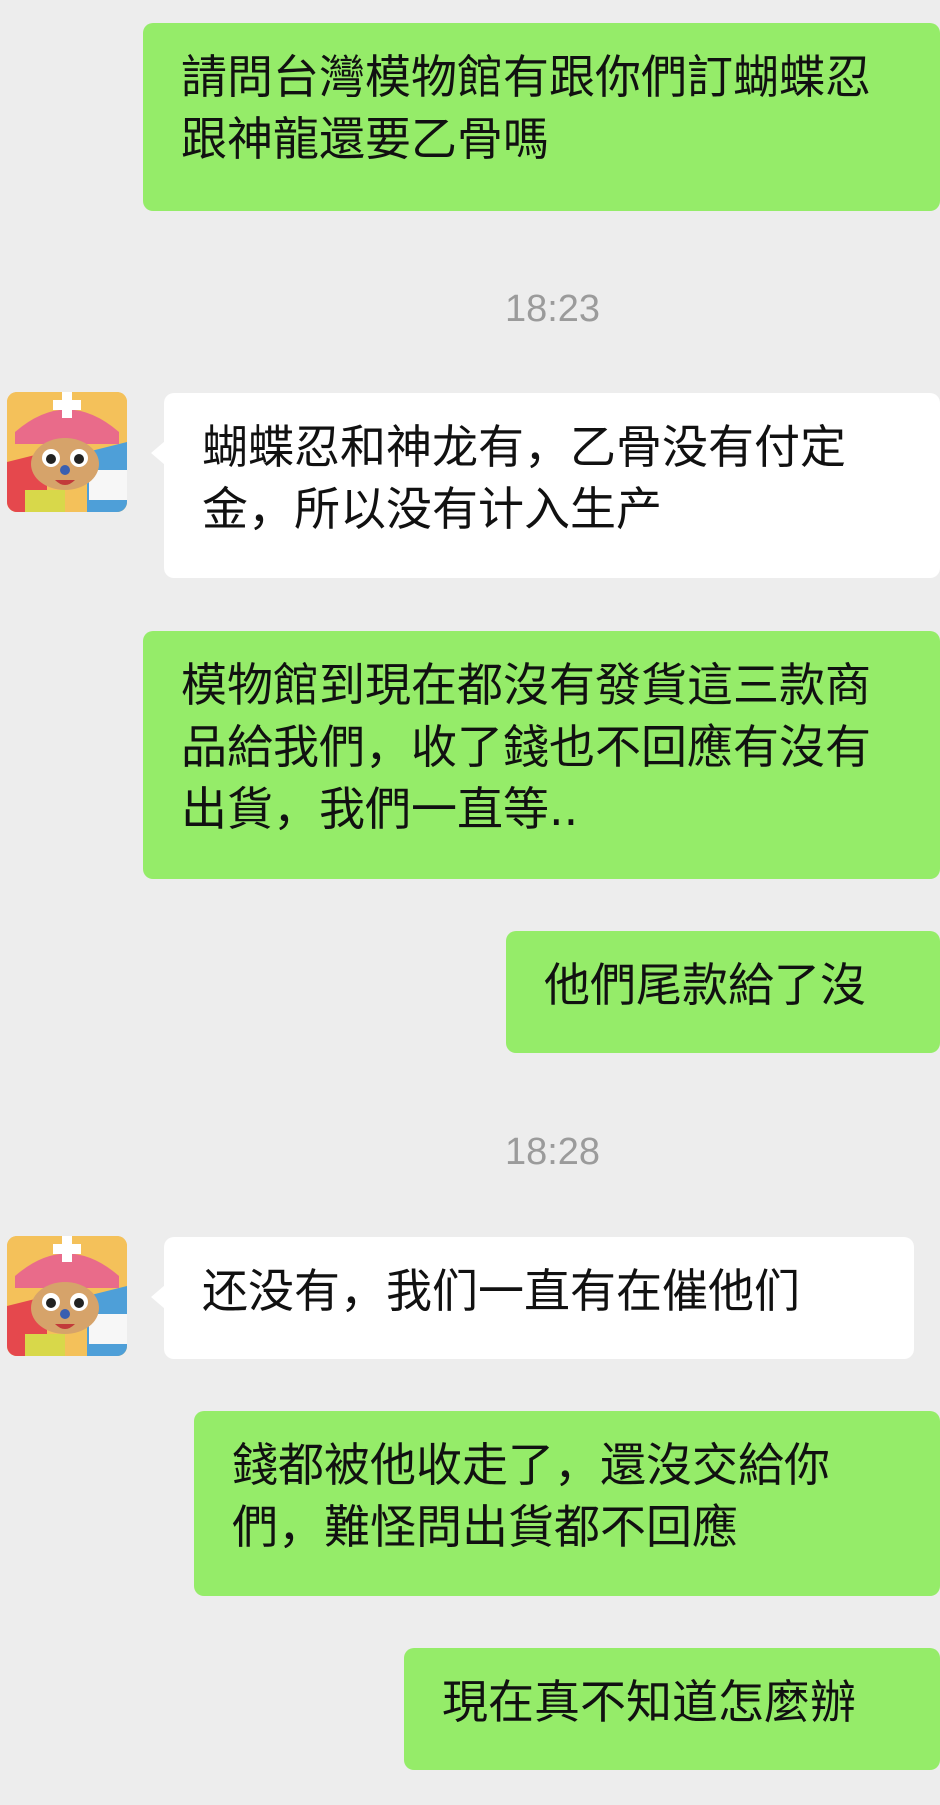 This screenshot has width=940, height=1805. Describe the element at coordinates (672, 1709) in the screenshot. I see `outgoing-message-bubble: 現在真不知道怎麼辦` at that location.